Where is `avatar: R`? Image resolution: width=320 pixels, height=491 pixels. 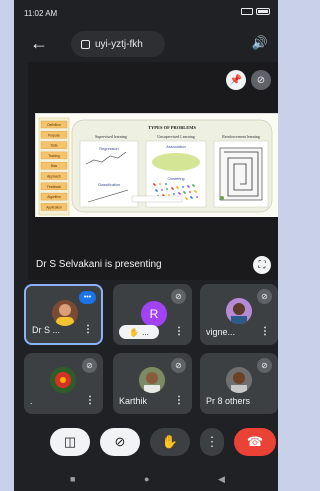
avatar: R is located at coordinates (154, 314).